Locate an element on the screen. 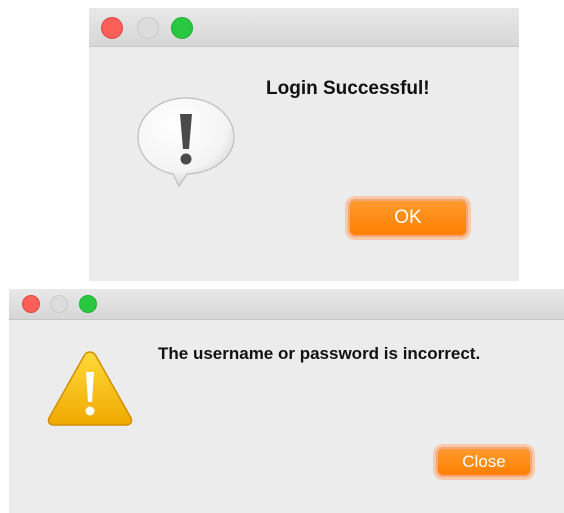  warning-triangle-icon is located at coordinates (90, 388).